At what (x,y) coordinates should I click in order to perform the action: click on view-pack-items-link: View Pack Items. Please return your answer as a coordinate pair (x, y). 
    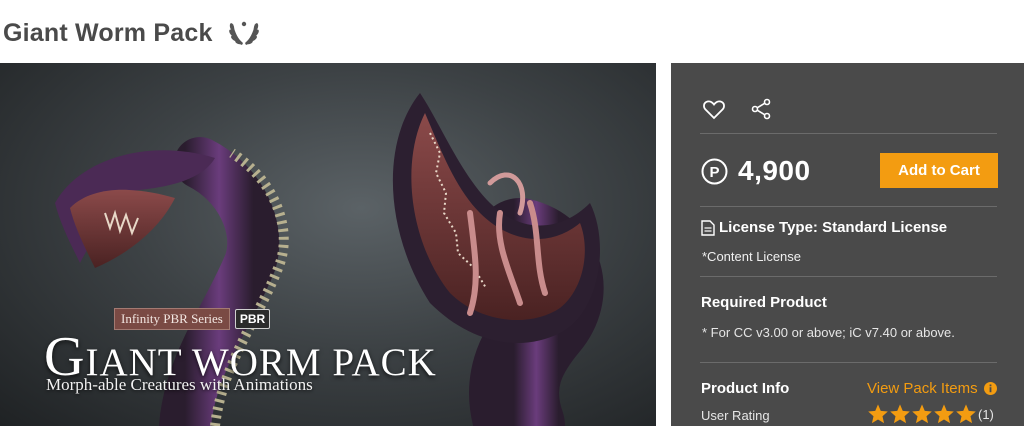
    Looking at the image, I should click on (932, 388).